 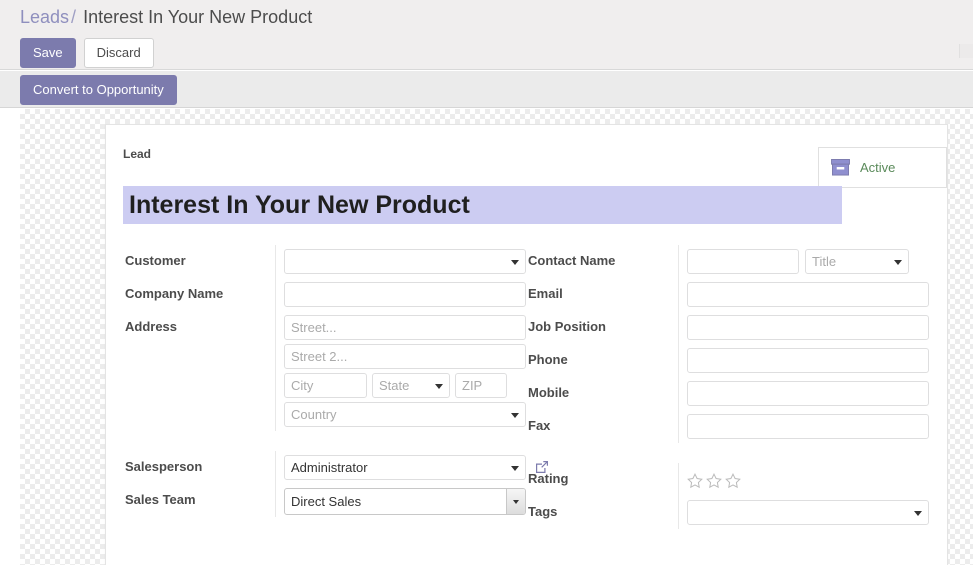 I want to click on field-row-email: Email, so click(x=727, y=294).